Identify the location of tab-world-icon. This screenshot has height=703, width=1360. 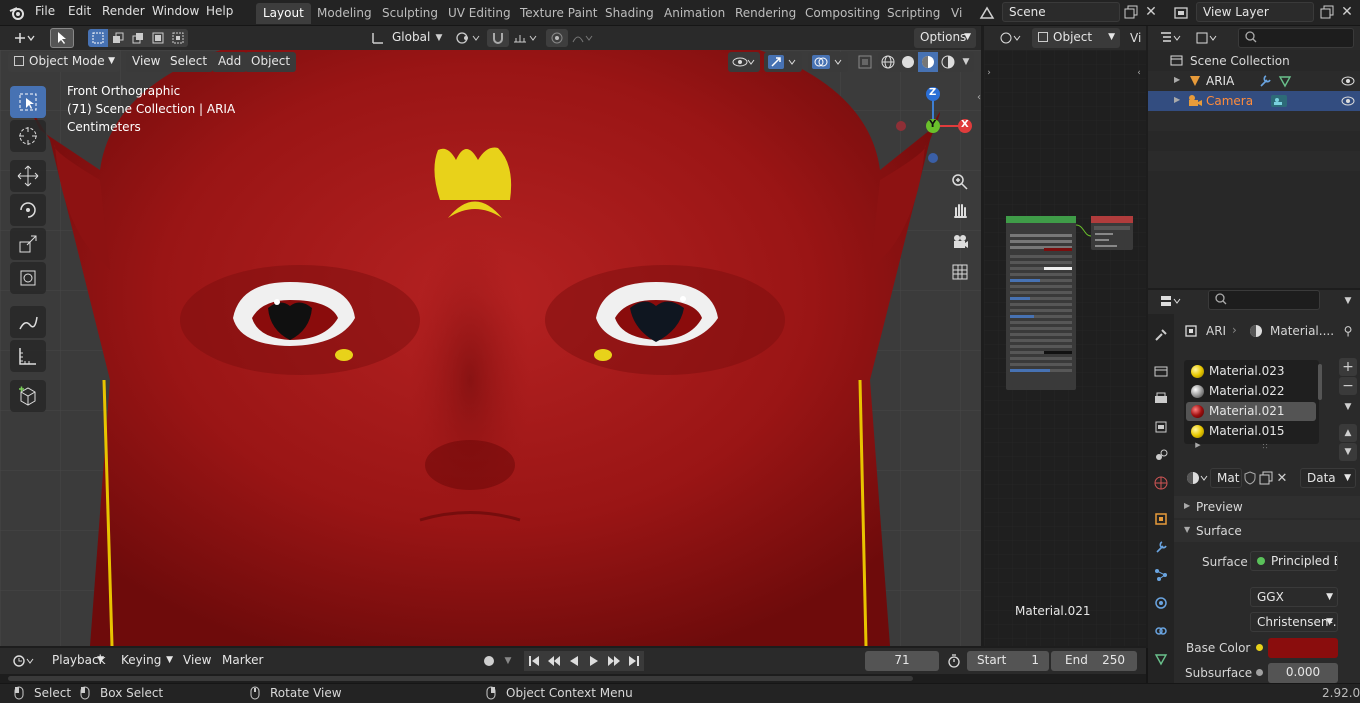
(1161, 483).